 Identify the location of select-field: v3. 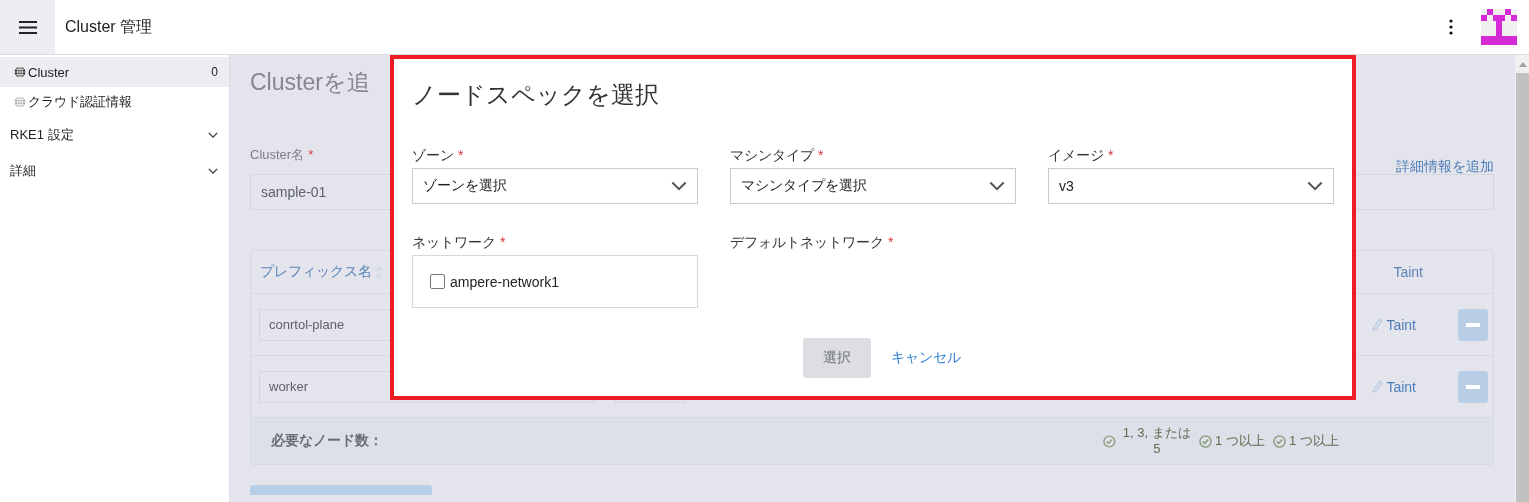
(1191, 186).